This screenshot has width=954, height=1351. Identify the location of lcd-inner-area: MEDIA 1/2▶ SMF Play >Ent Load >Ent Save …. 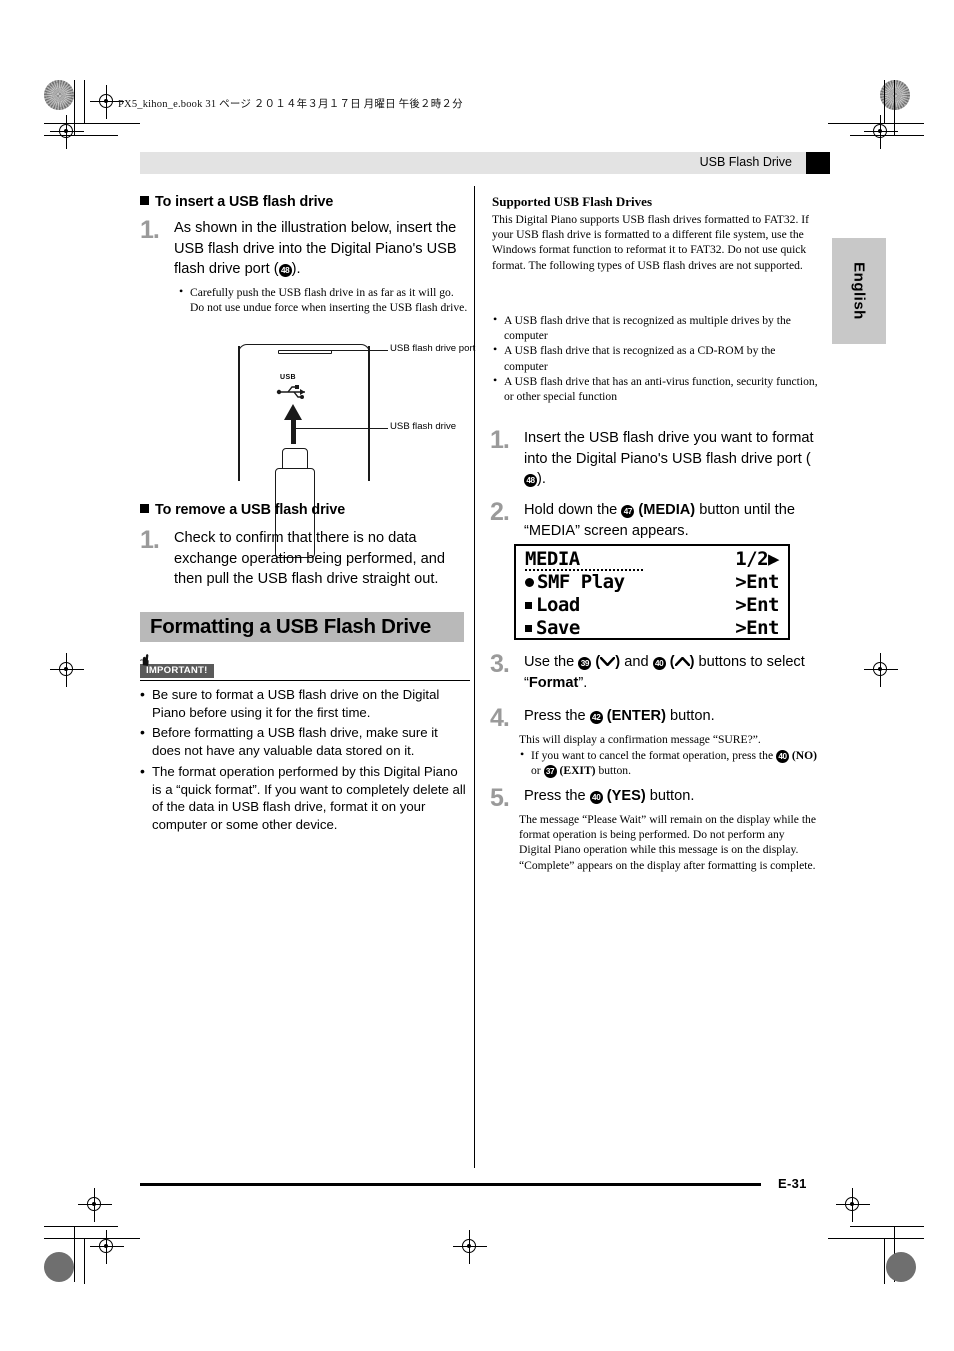
(652, 593).